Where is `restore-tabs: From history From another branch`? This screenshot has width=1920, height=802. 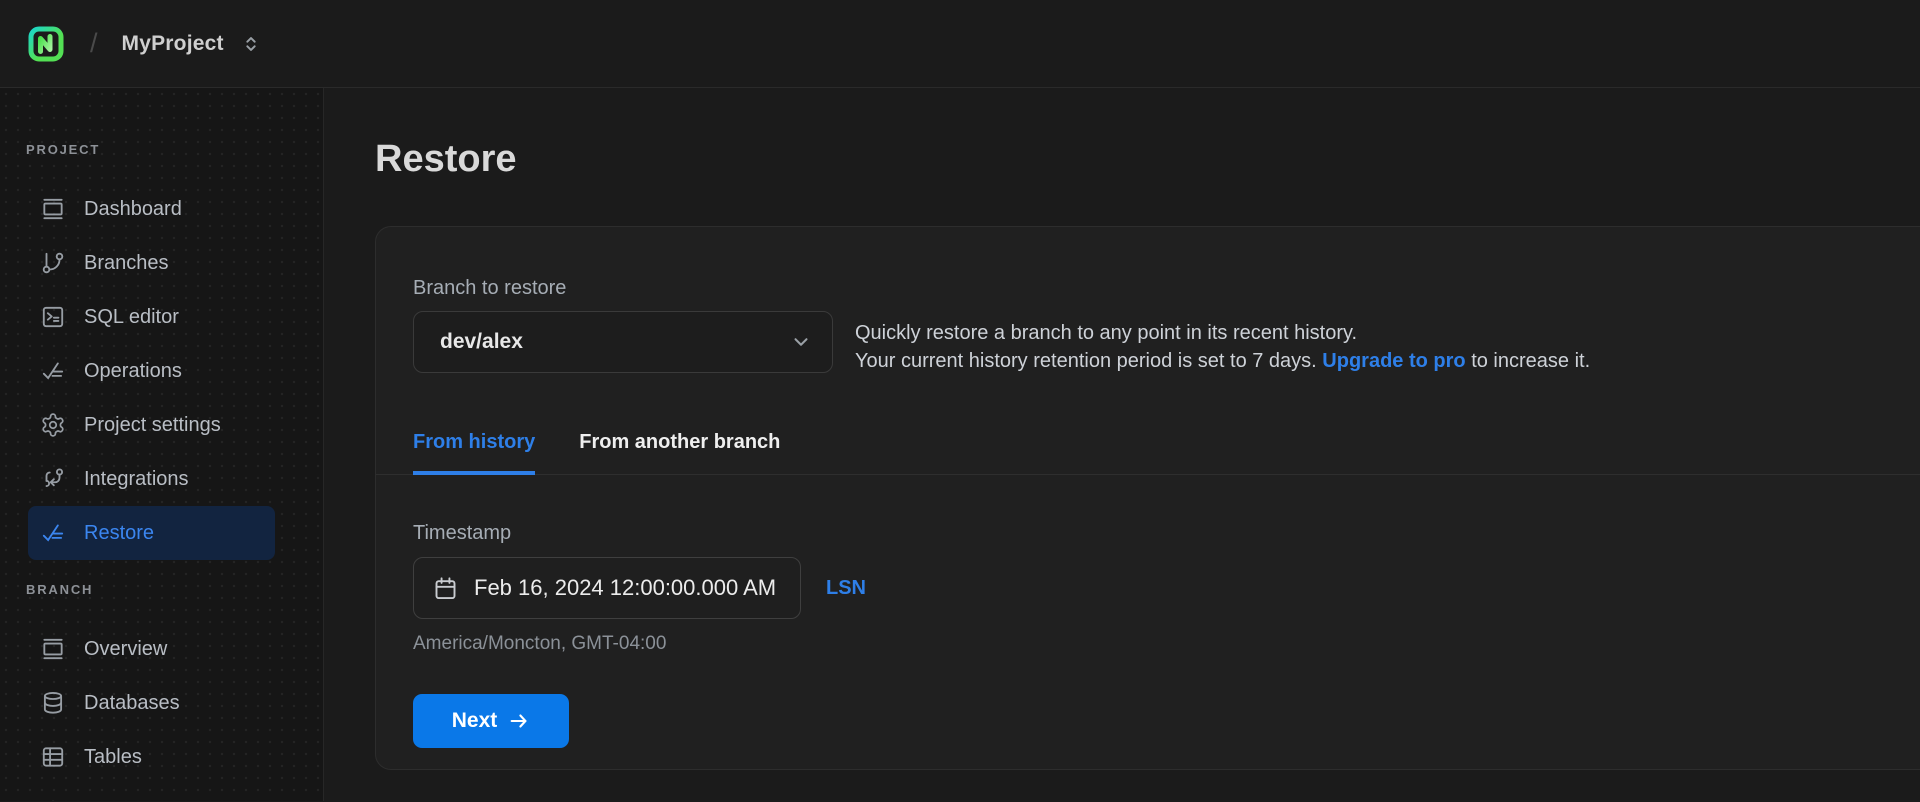
restore-tabs: From history From another branch is located at coordinates (1148, 451).